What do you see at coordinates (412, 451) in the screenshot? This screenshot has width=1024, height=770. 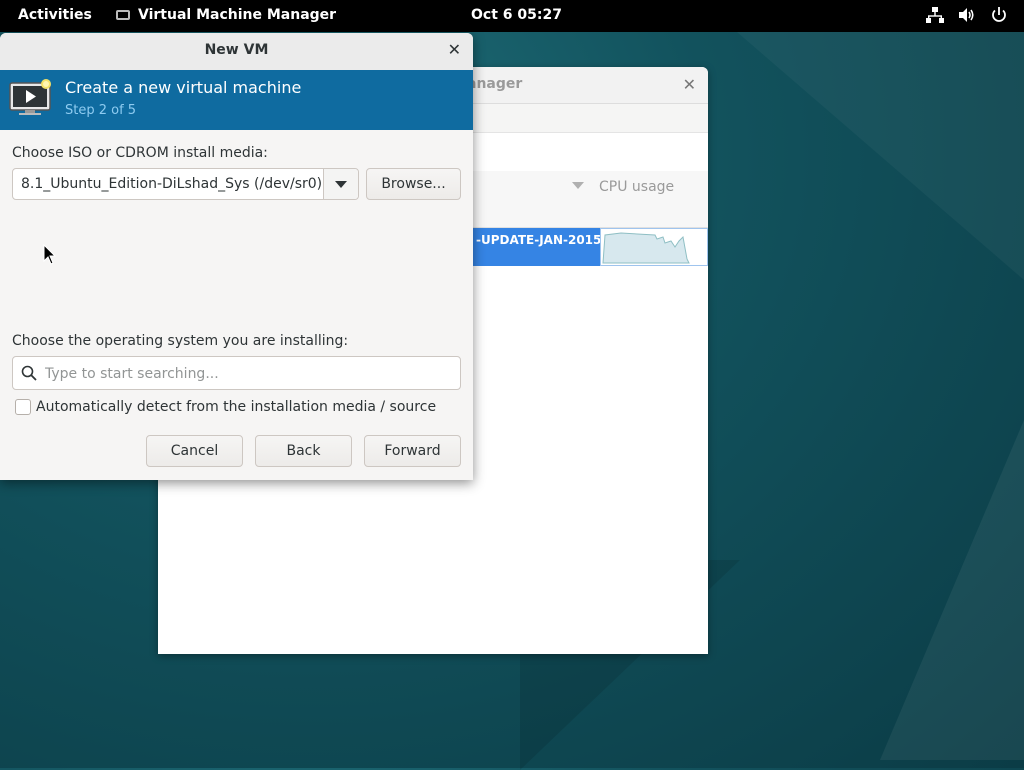 I see `forward-button: Forward` at bounding box center [412, 451].